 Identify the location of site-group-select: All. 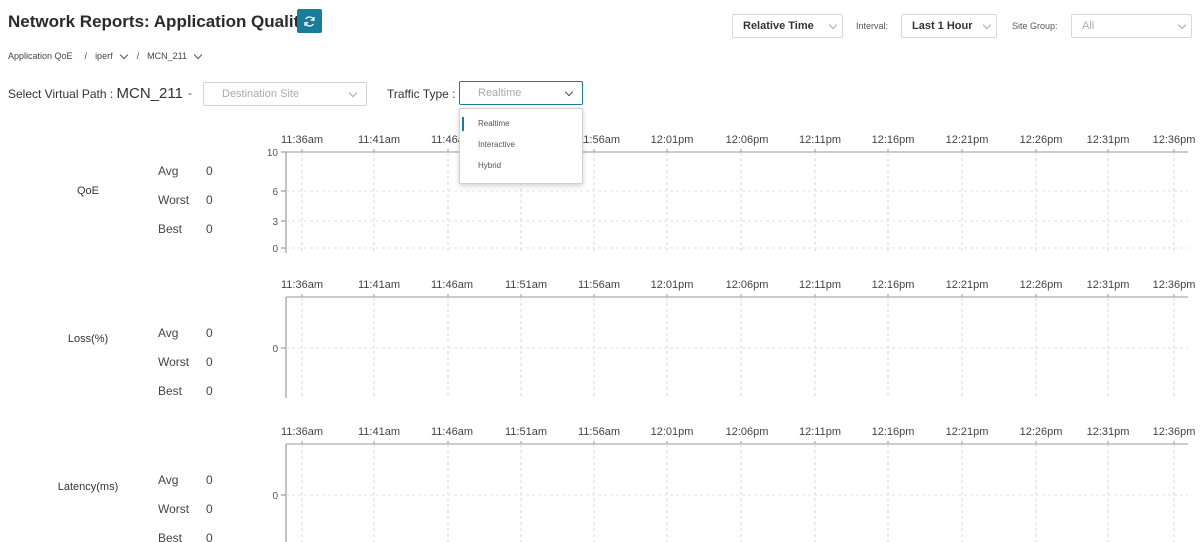
(1131, 26).